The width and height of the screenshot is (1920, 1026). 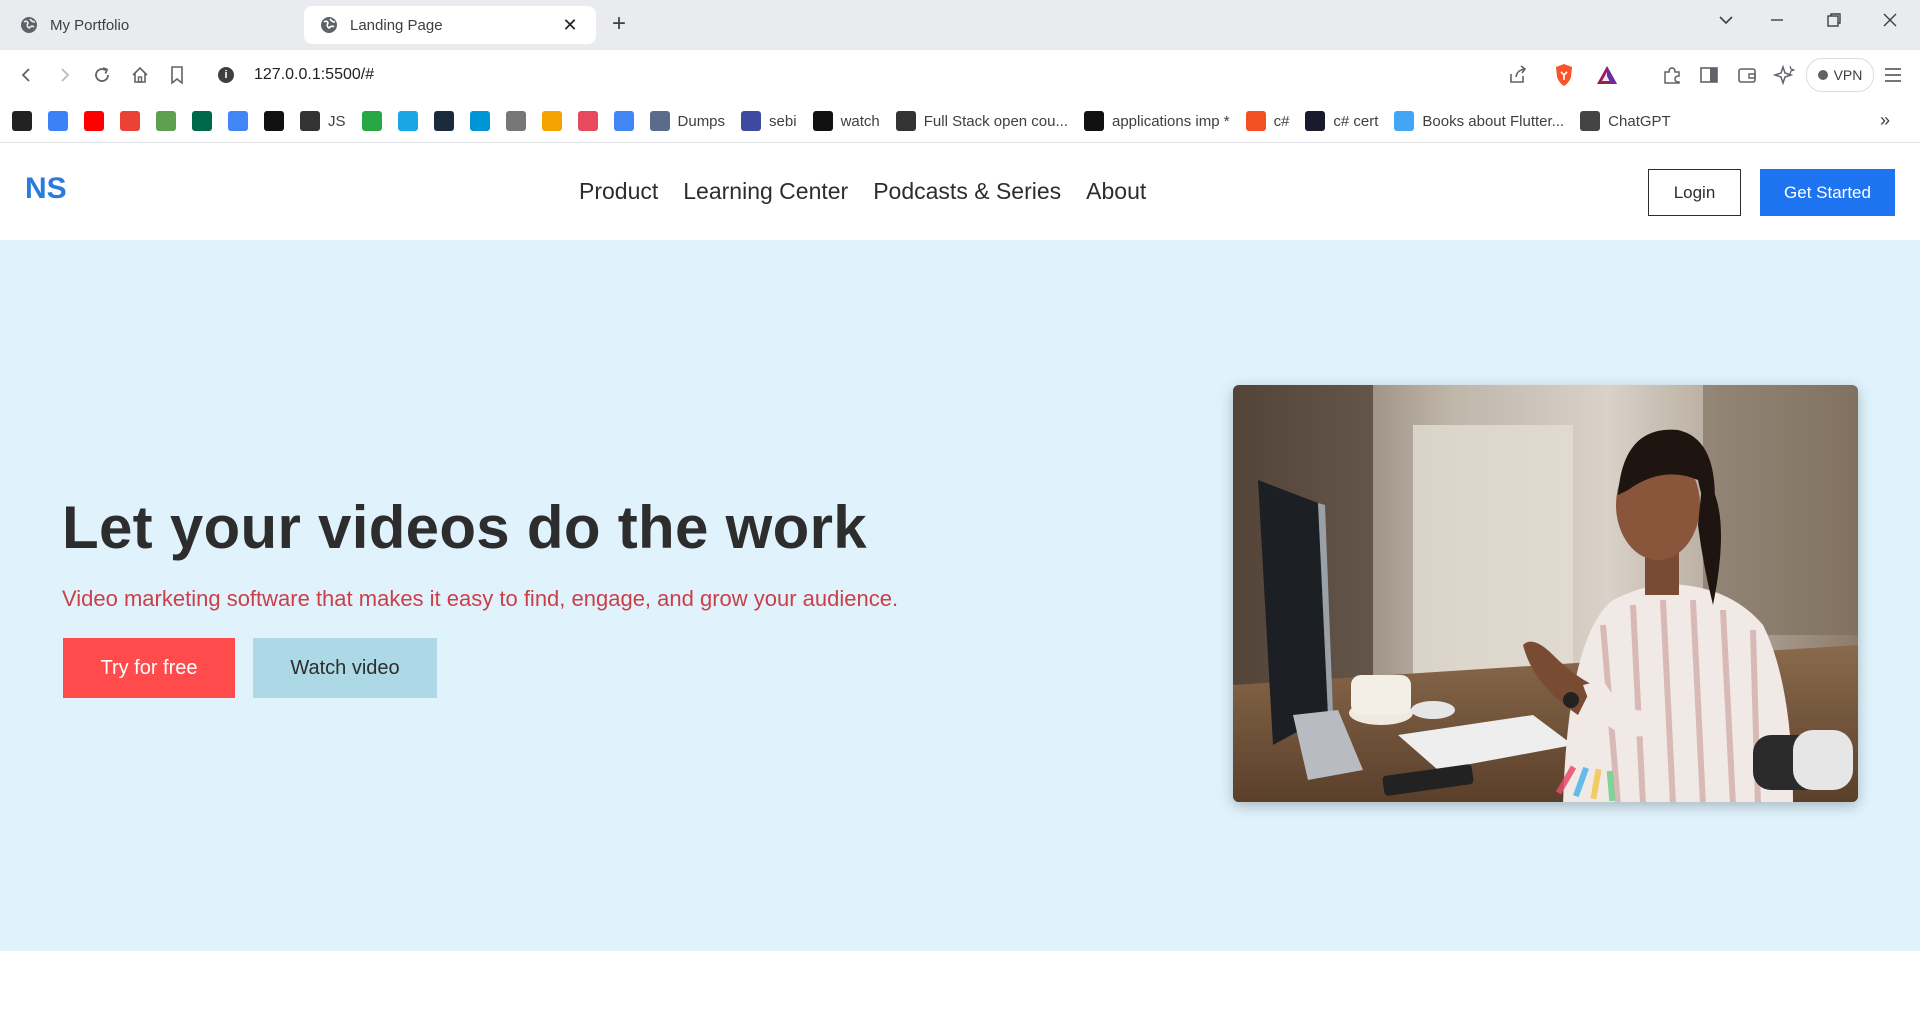 I want to click on youtube-icon, so click(x=94, y=121).